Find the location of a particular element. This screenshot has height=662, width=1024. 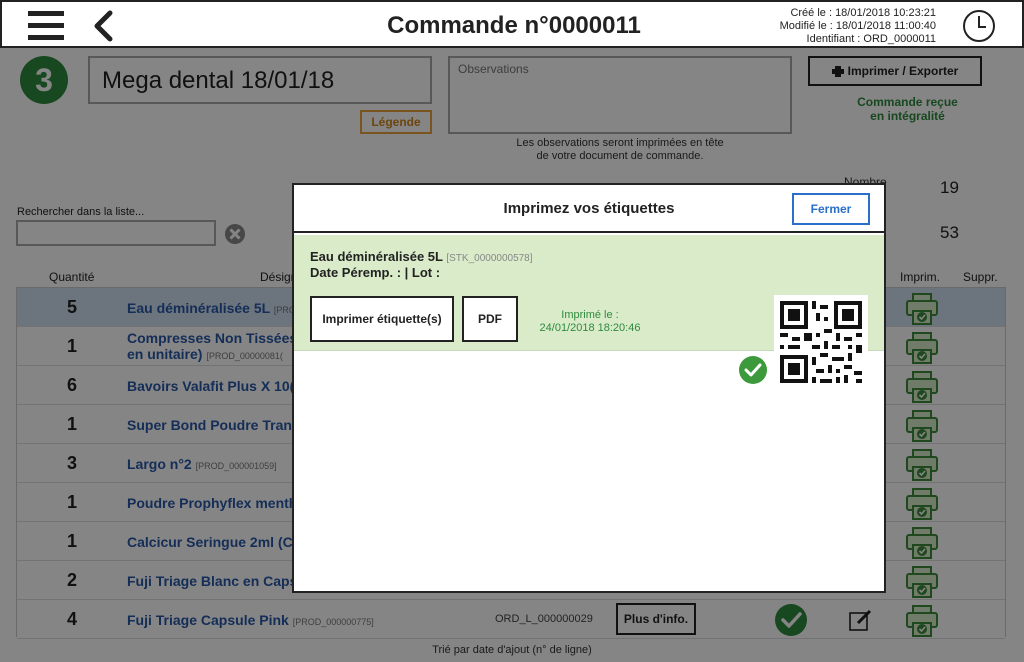

label-product: Eau déminéralisée 5L [STK_0000000578] is located at coordinates (421, 256).